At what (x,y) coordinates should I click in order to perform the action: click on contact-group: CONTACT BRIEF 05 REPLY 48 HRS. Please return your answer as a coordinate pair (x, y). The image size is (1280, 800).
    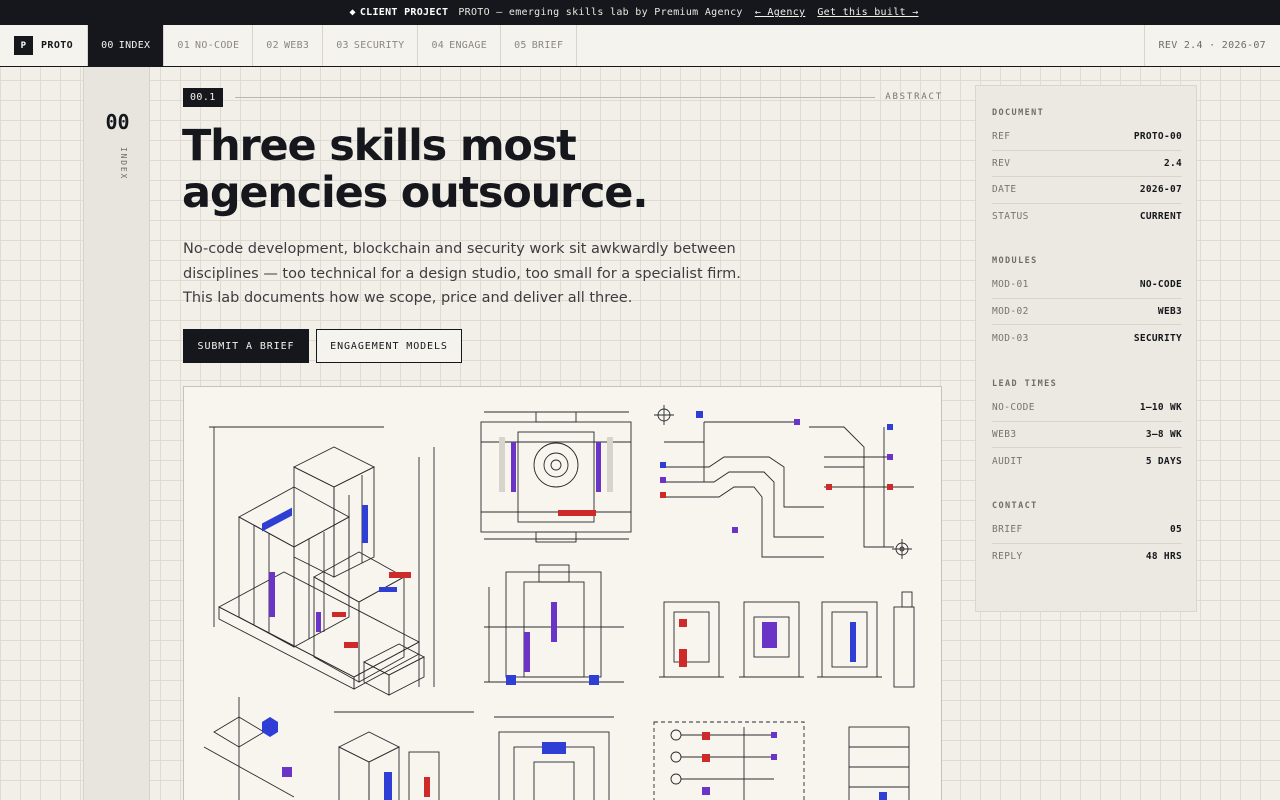
    Looking at the image, I should click on (1087, 535).